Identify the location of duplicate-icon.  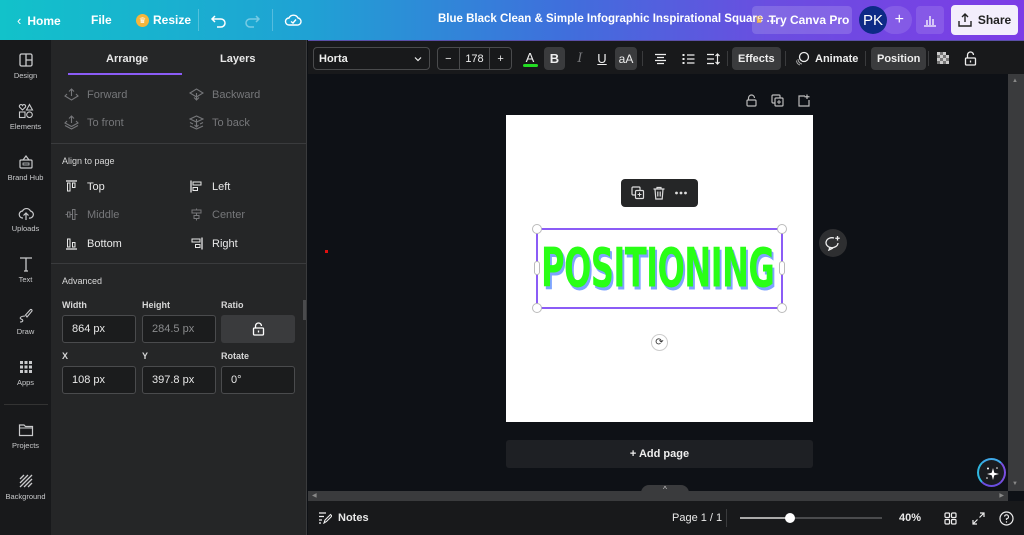
(638, 193).